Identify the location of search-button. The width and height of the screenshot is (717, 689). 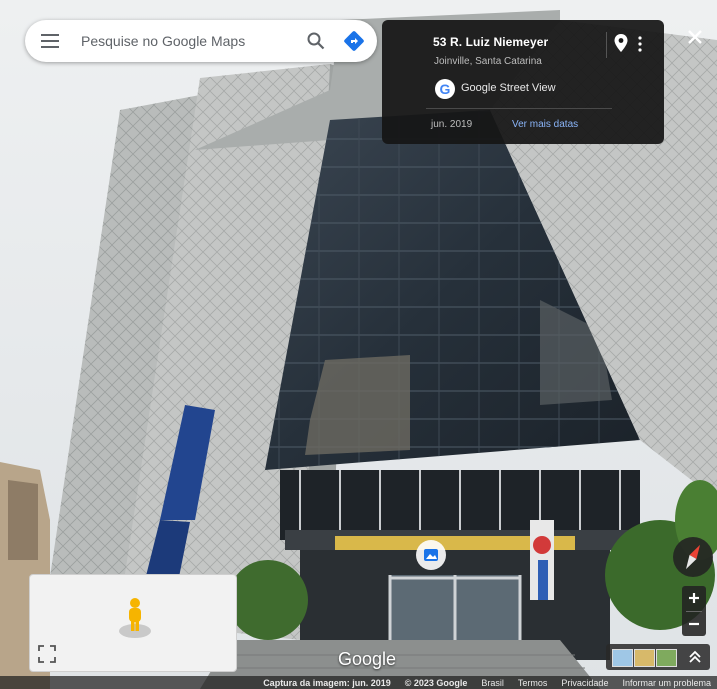
(316, 41).